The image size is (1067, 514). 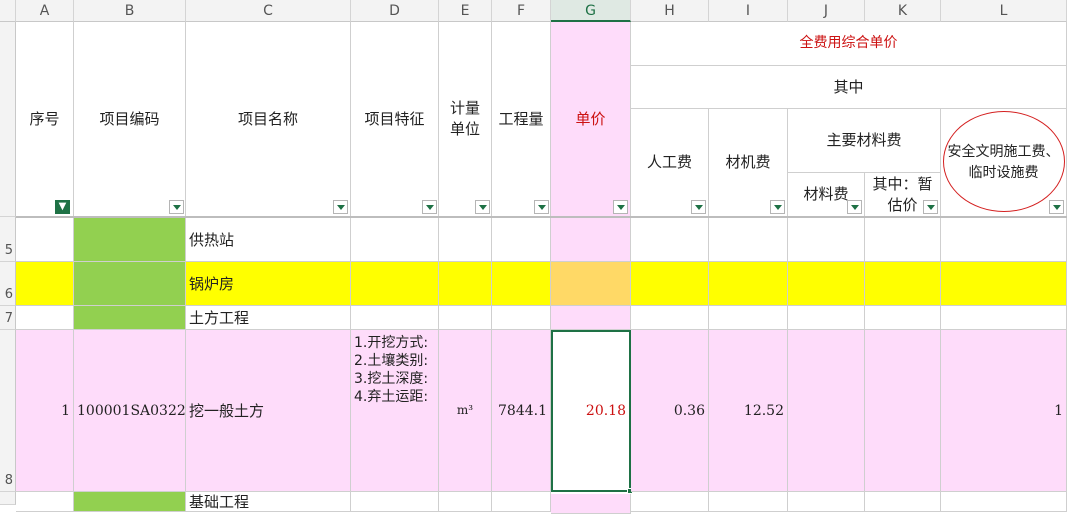 What do you see at coordinates (670, 240) in the screenshot?
I see `cell-h5` at bounding box center [670, 240].